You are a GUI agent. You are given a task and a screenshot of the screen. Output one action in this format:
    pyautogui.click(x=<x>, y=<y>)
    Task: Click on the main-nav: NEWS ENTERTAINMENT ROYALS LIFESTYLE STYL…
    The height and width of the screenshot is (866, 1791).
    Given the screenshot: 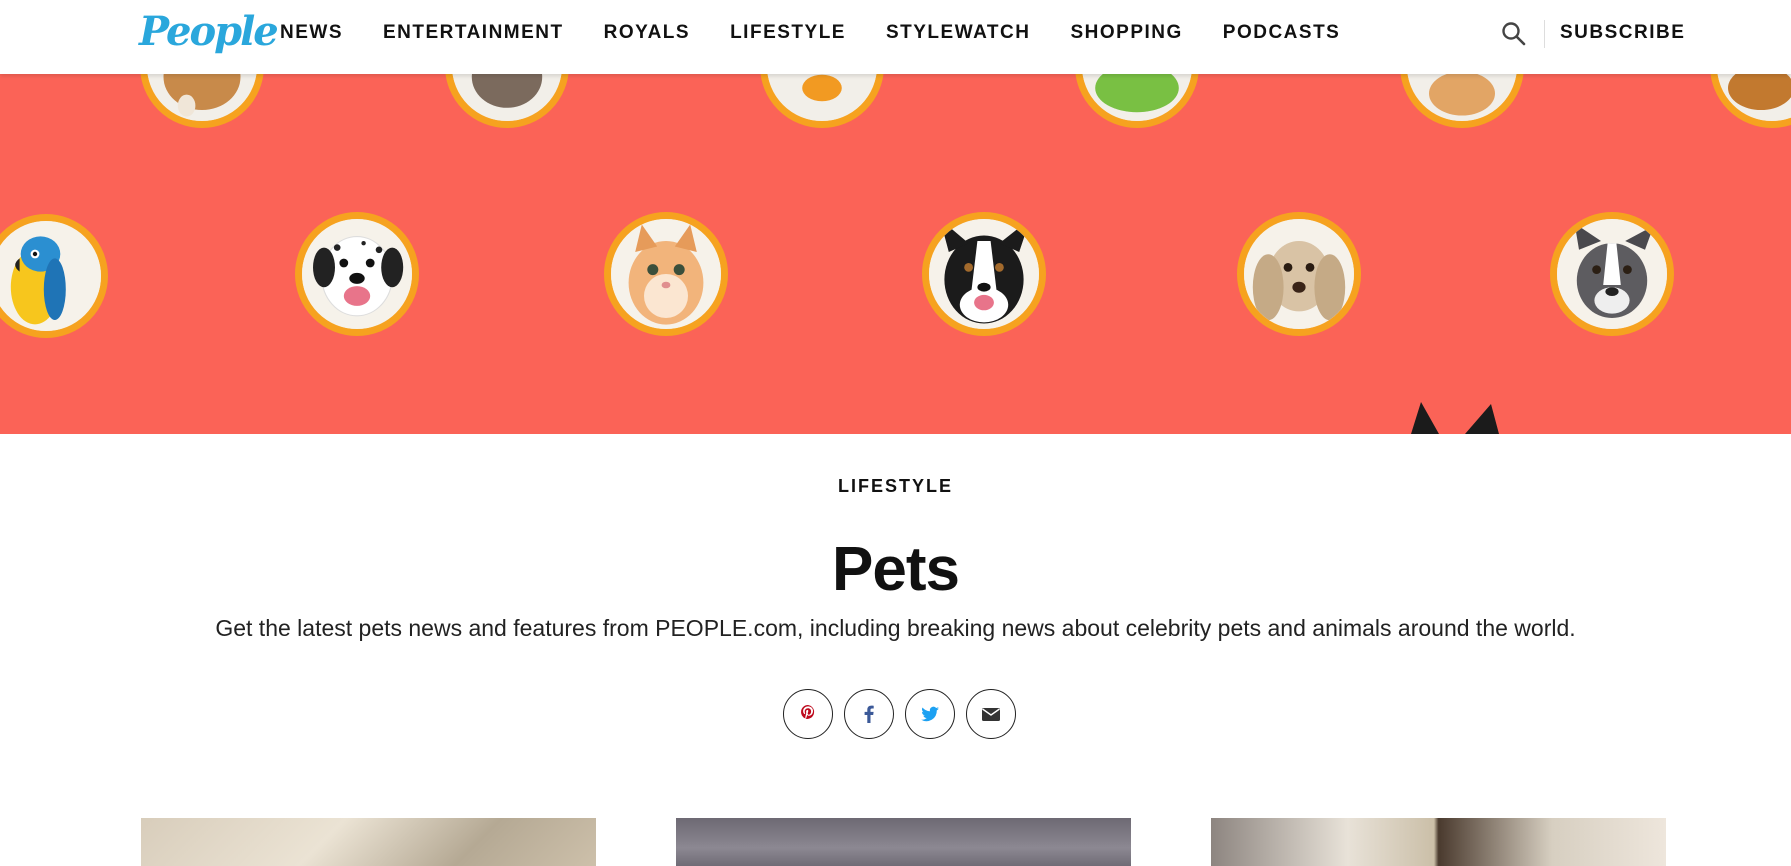 What is the action you would take?
    pyautogui.click(x=830, y=33)
    